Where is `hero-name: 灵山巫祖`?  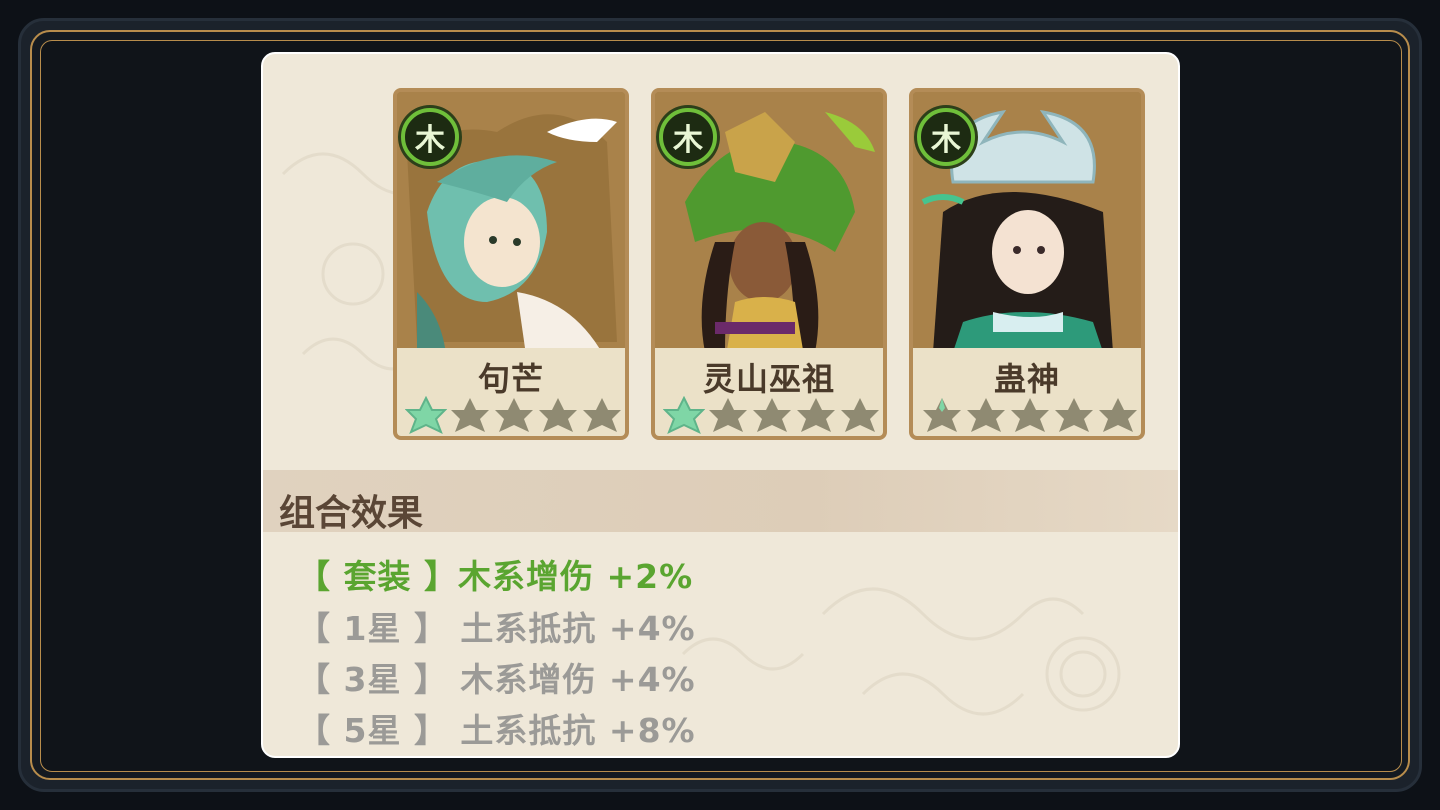
hero-name: 灵山巫祖 is located at coordinates (768, 379).